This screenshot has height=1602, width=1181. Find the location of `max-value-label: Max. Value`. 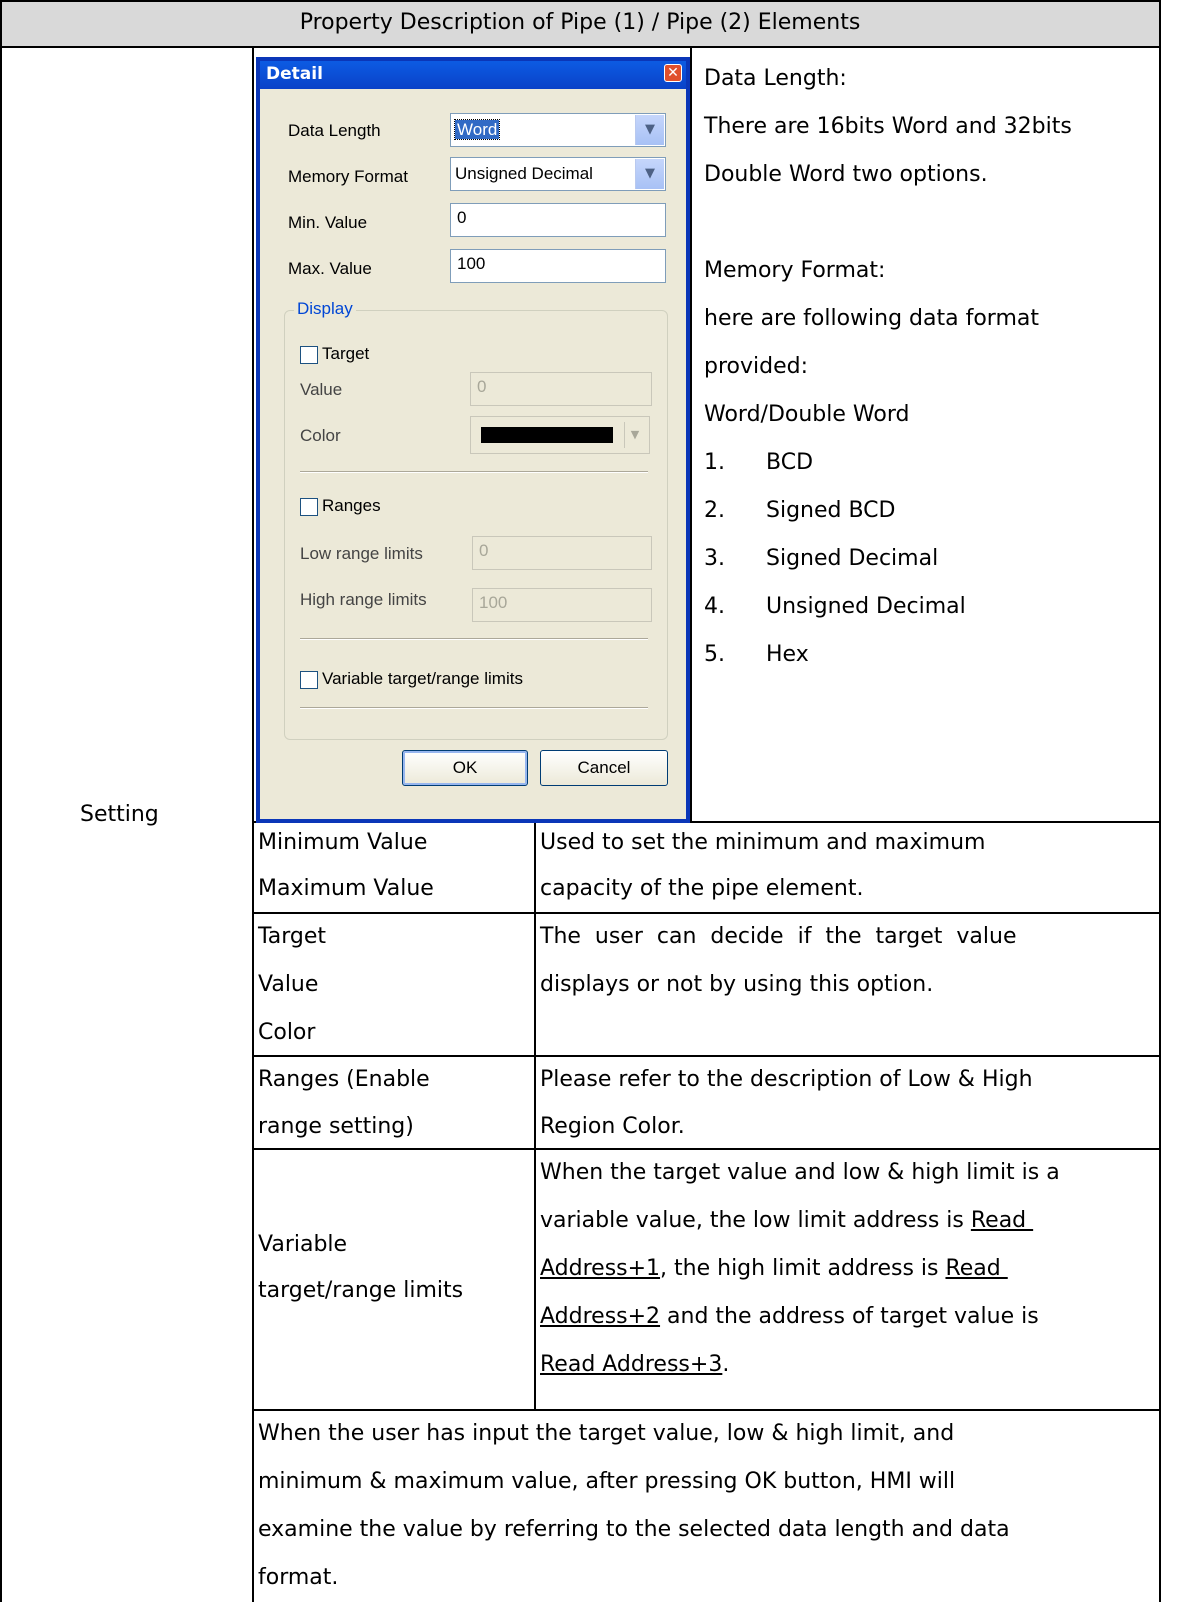

max-value-label: Max. Value is located at coordinates (330, 268).